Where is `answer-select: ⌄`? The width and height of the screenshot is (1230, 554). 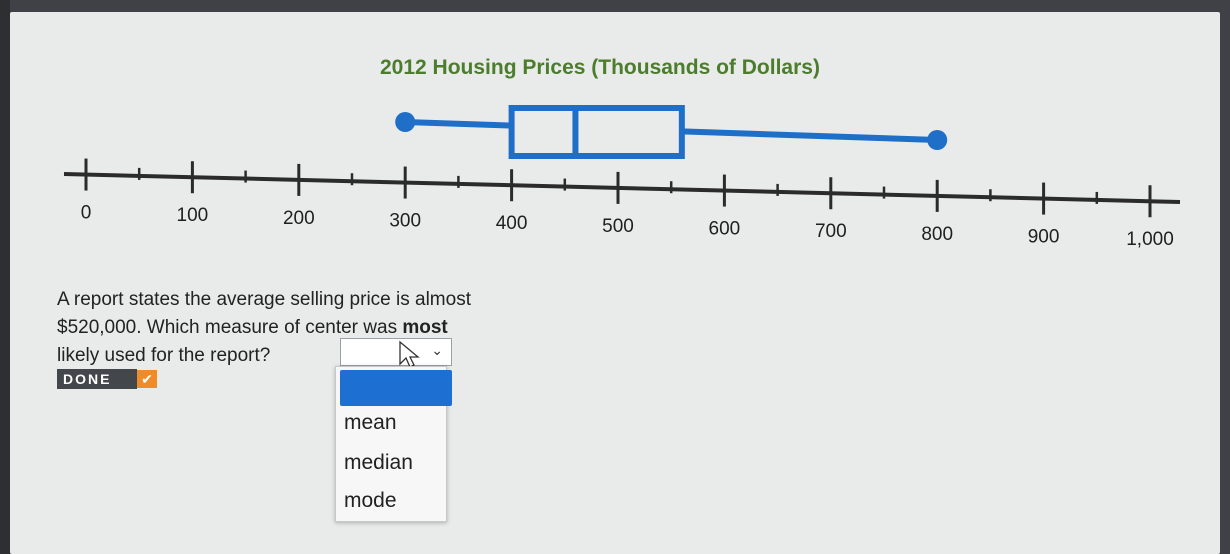 answer-select: ⌄ is located at coordinates (396, 352).